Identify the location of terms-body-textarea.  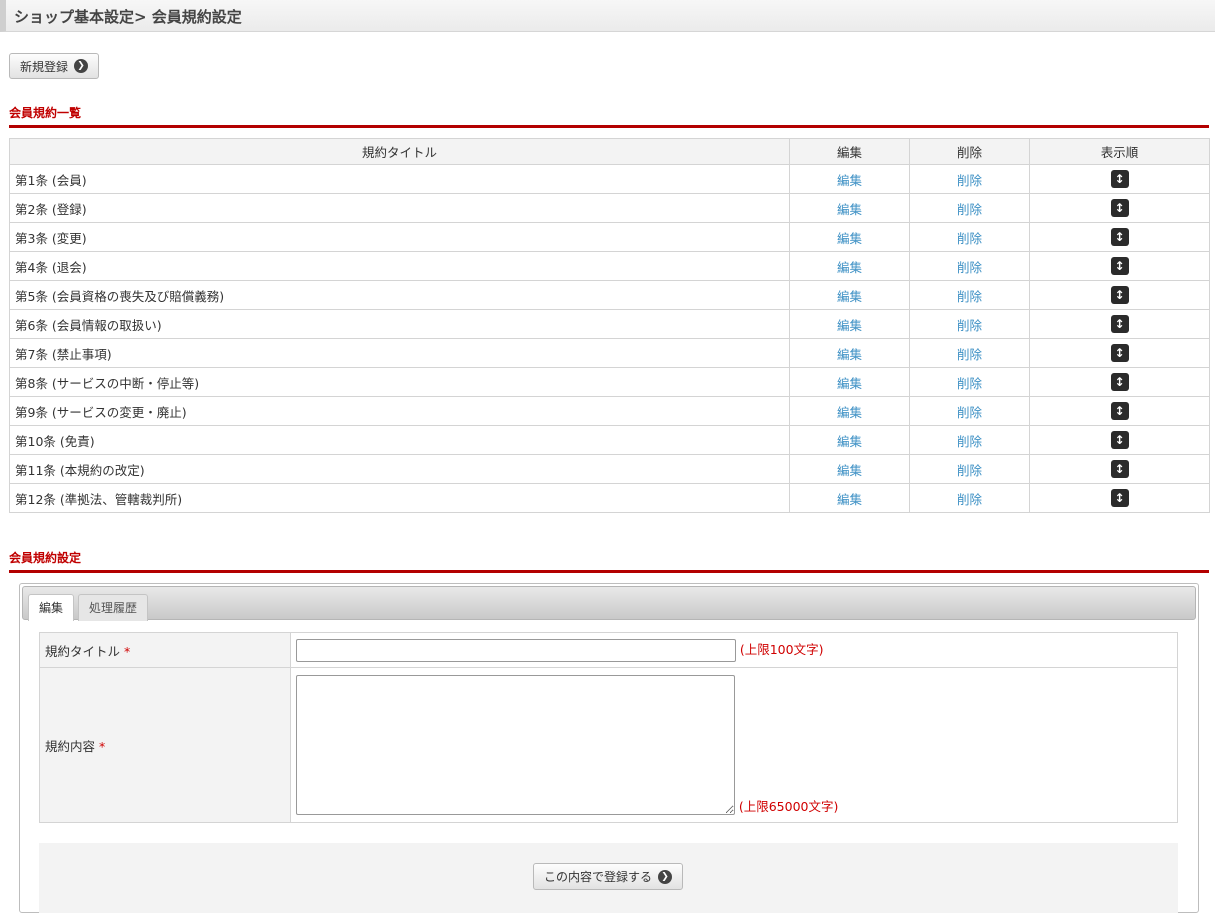
(515, 745).